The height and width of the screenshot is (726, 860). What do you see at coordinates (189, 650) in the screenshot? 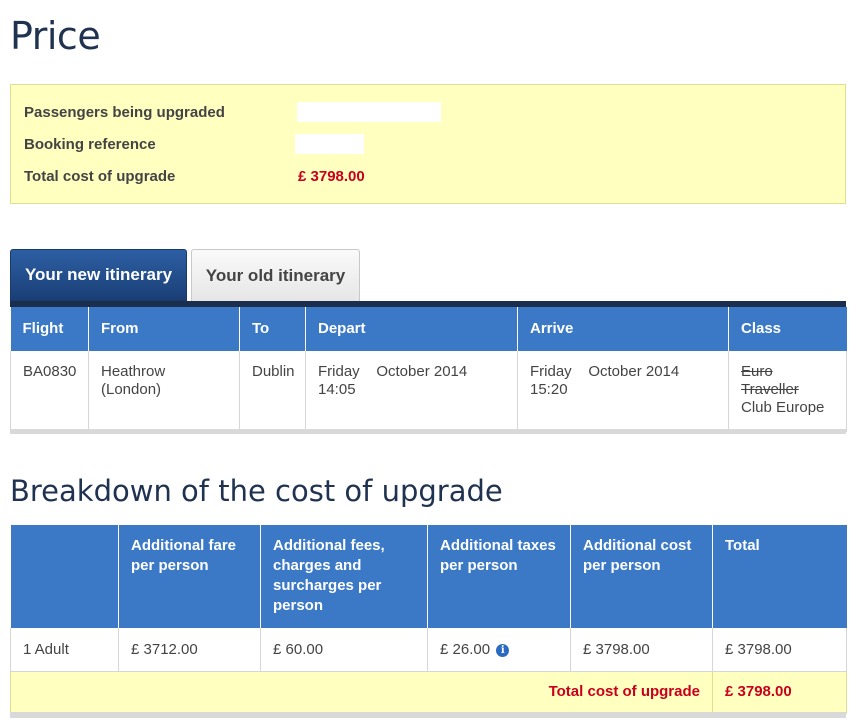
I see `fare-value: £ 3712.00` at bounding box center [189, 650].